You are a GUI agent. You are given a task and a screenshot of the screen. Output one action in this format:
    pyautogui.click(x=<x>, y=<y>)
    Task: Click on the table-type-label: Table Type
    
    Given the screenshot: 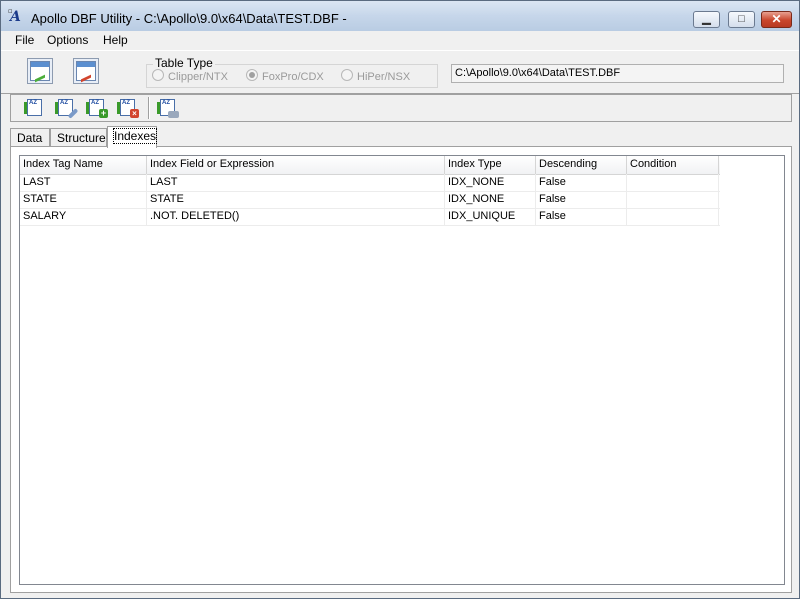 What is the action you would take?
    pyautogui.click(x=184, y=63)
    